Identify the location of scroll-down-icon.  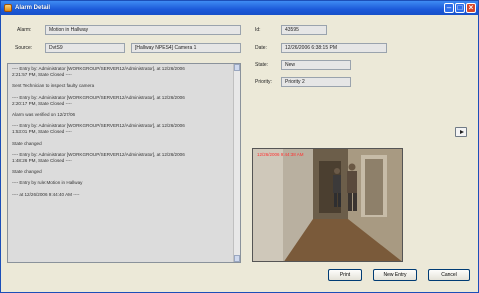
(237, 258).